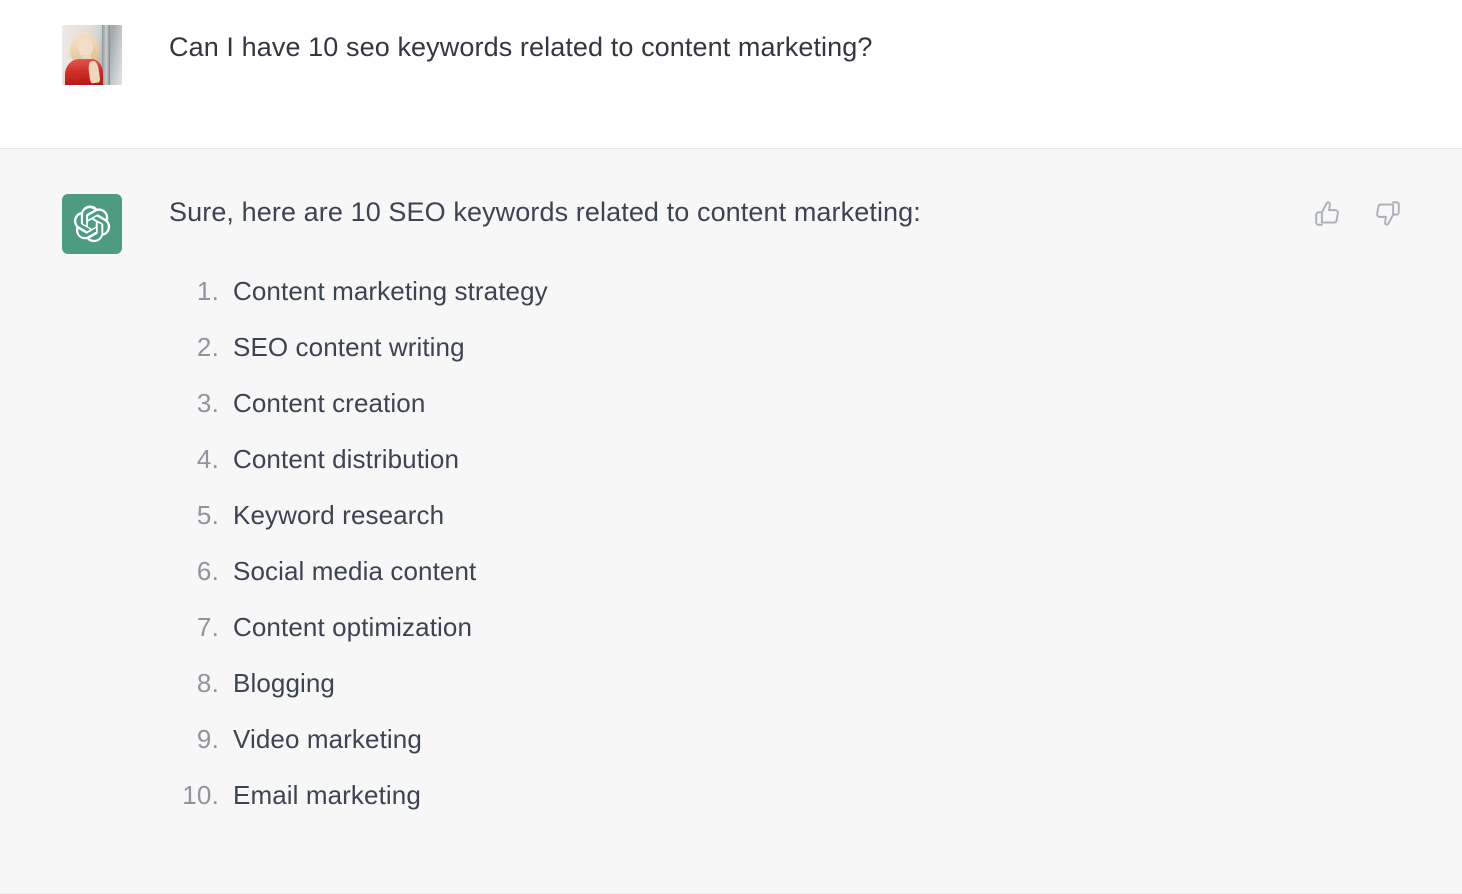 This screenshot has width=1462, height=894. What do you see at coordinates (207, 739) in the screenshot?
I see `list-item-number: 9.` at bounding box center [207, 739].